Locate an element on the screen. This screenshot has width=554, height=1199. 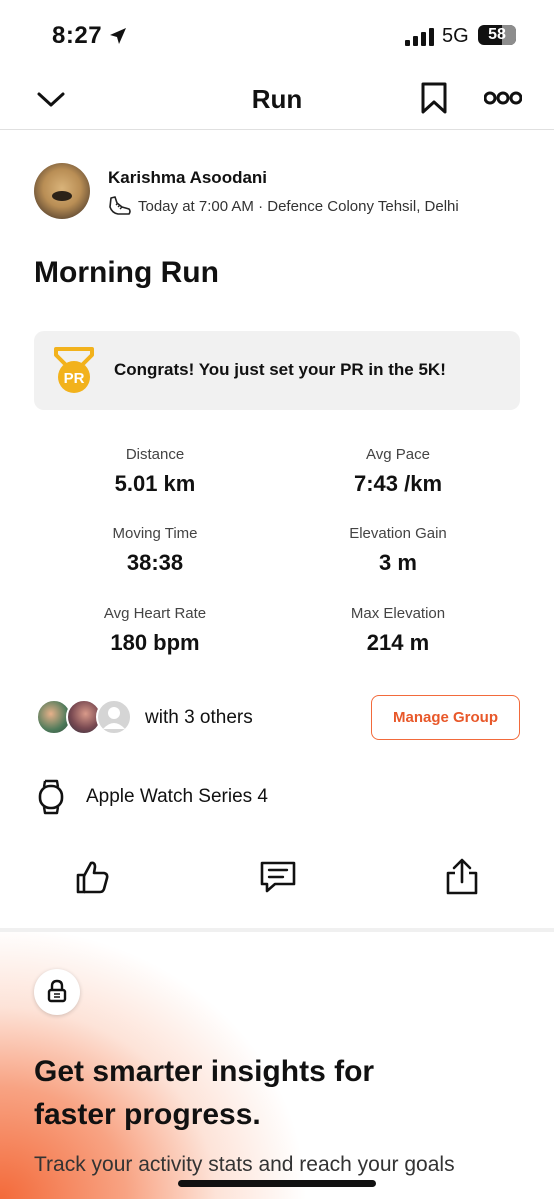
watch-icon is located at coordinates (51, 797).